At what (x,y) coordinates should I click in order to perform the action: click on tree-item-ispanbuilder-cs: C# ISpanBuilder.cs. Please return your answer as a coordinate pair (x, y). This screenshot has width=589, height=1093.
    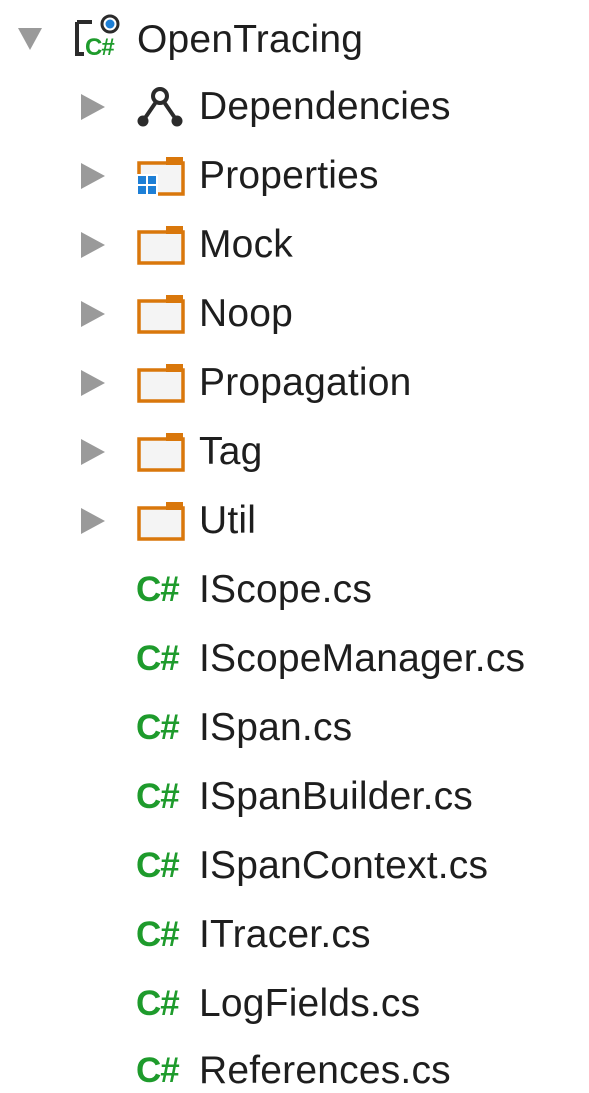
    Looking at the image, I should click on (294, 797).